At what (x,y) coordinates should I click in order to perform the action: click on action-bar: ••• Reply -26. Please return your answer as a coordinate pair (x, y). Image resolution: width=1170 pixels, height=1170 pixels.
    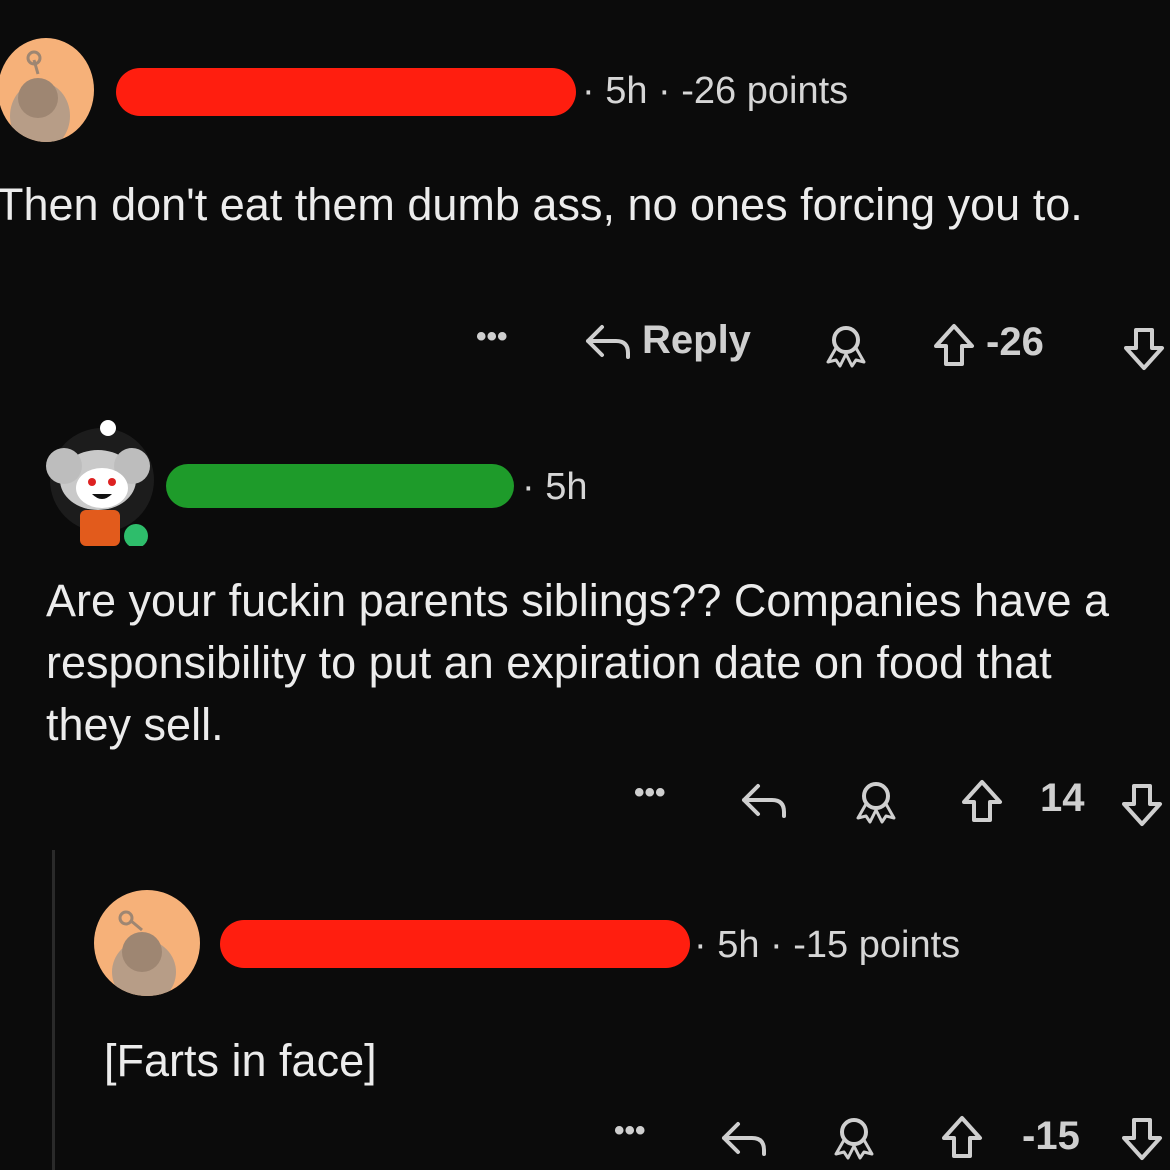
    Looking at the image, I should click on (820, 344).